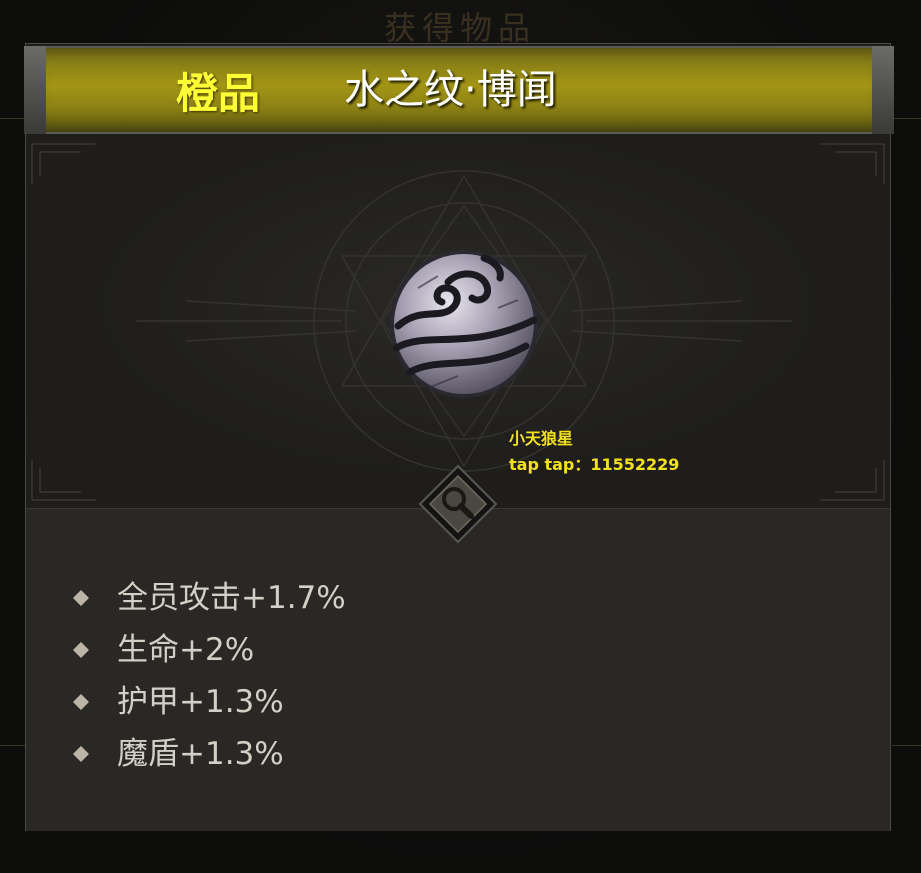 This screenshot has height=873, width=921. I want to click on watermark-line-2: tap tap：11552229, so click(594, 464).